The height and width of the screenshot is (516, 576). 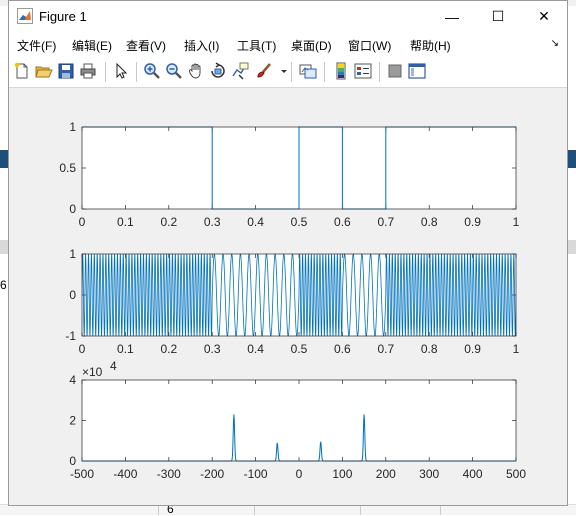 I want to click on menu-tools: 工具(T), so click(x=256, y=45).